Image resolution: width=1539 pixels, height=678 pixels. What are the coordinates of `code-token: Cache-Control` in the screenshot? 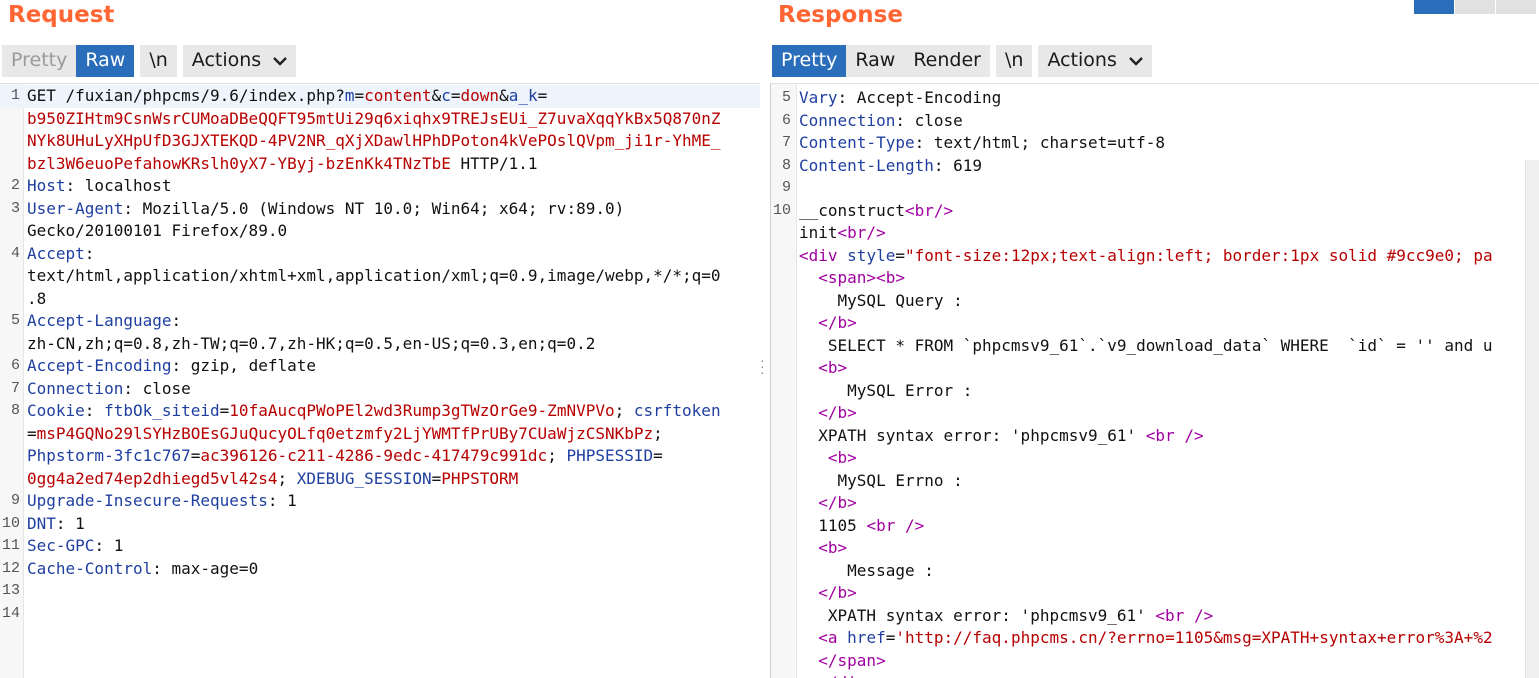 It's located at (90, 568).